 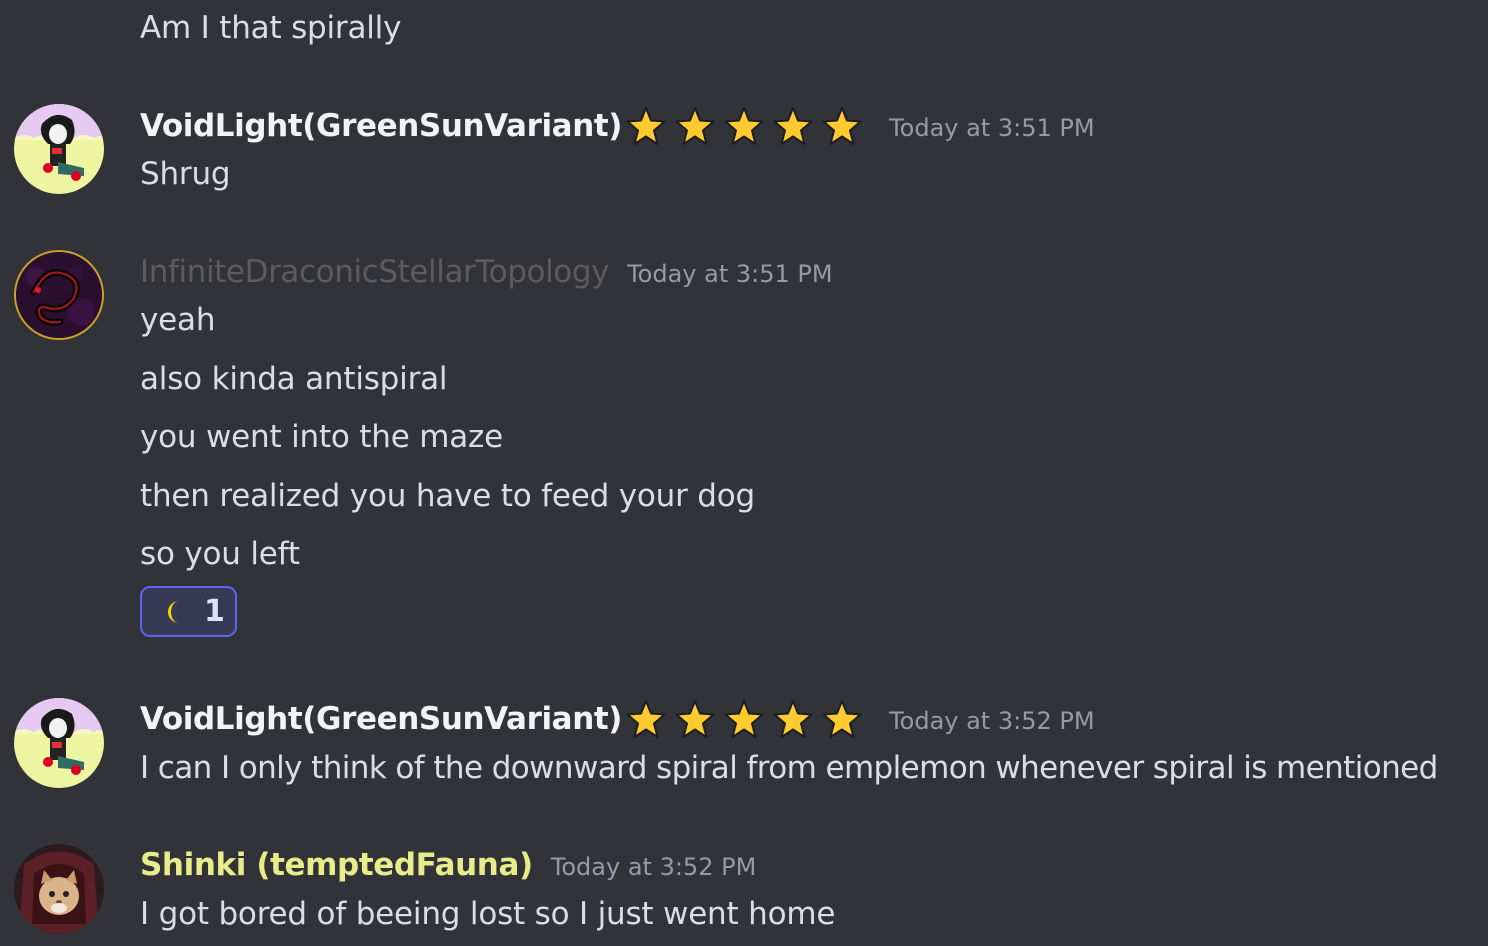 I want to click on reaction-count: 1, so click(x=214, y=611).